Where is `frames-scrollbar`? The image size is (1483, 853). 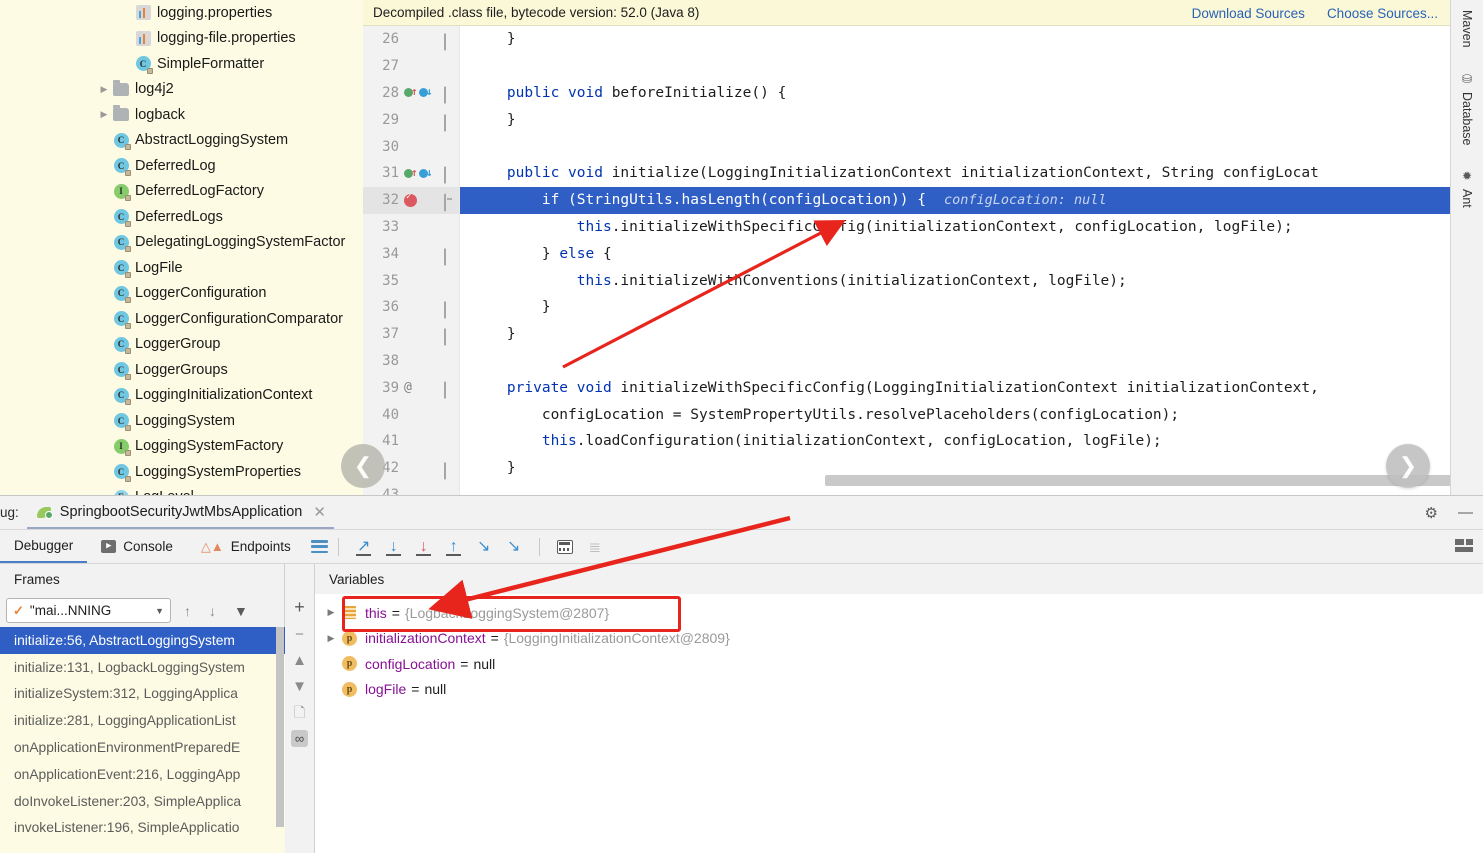
frames-scrollbar is located at coordinates (280, 727).